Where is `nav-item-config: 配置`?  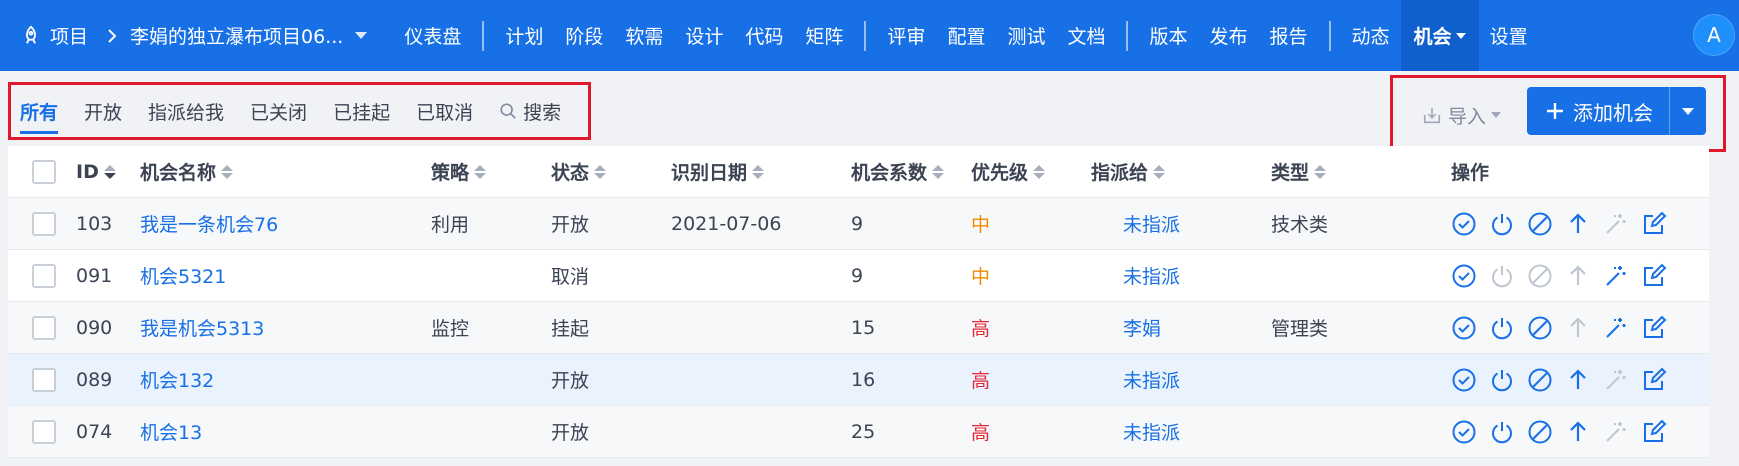
nav-item-config: 配置 is located at coordinates (966, 35).